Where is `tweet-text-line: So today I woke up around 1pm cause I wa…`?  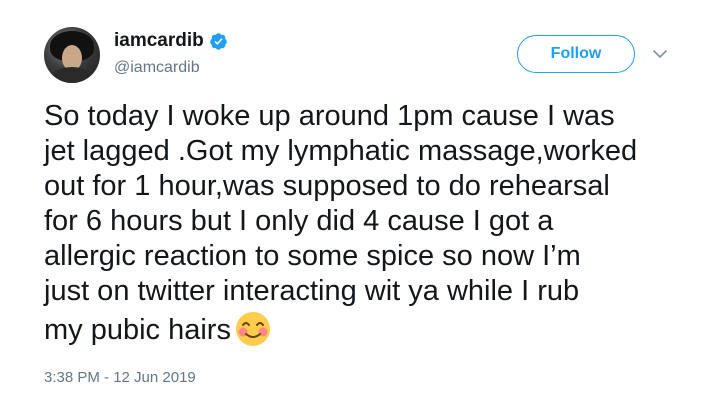
tweet-text-line: So today I woke up around 1pm cause I wa… is located at coordinates (329, 116).